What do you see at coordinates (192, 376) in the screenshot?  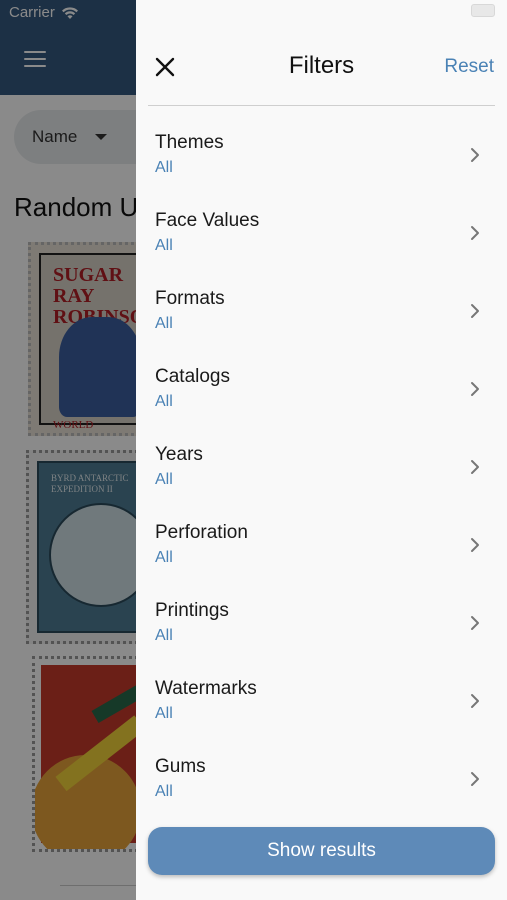 I see `filter-label: Catalogs` at bounding box center [192, 376].